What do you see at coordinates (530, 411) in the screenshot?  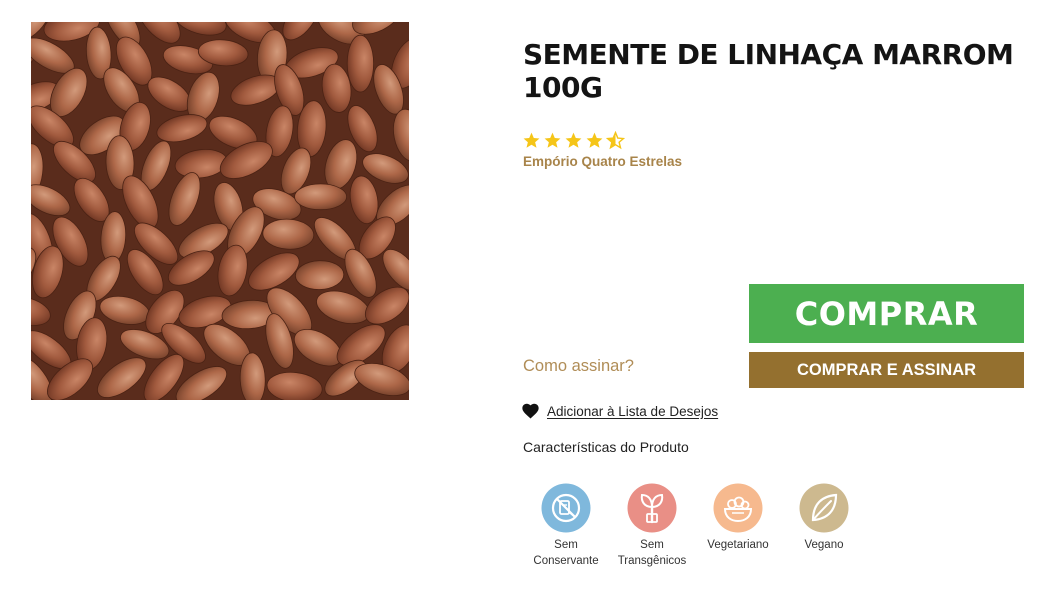 I see `heart-icon` at bounding box center [530, 411].